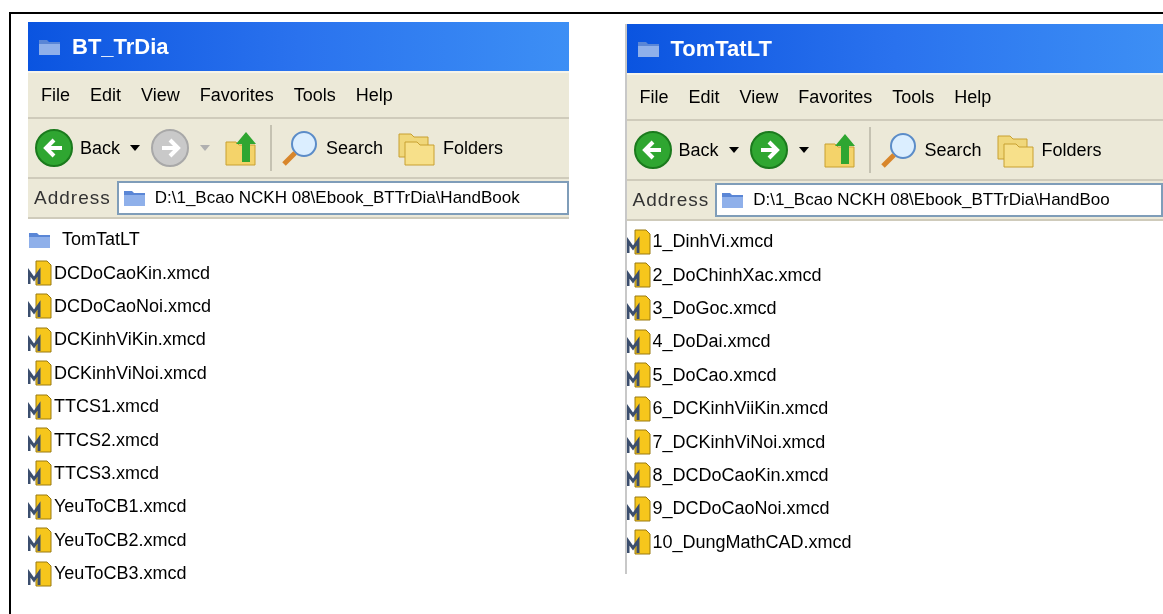 The image size is (1163, 614). Describe the element at coordinates (101, 240) in the screenshot. I see `file-name: TomTatLT` at that location.